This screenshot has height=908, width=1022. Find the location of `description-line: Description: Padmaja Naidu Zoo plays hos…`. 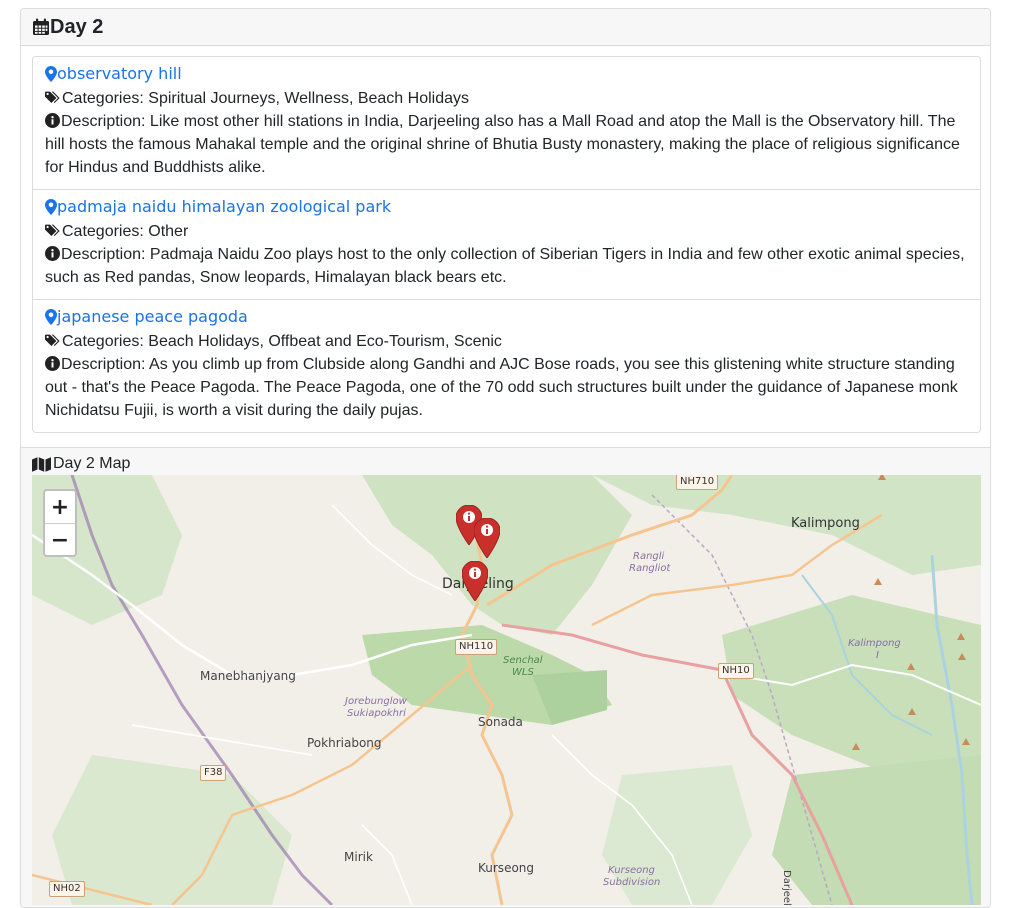

description-line: Description: Padmaja Naidu Zoo plays hos… is located at coordinates (505, 266).